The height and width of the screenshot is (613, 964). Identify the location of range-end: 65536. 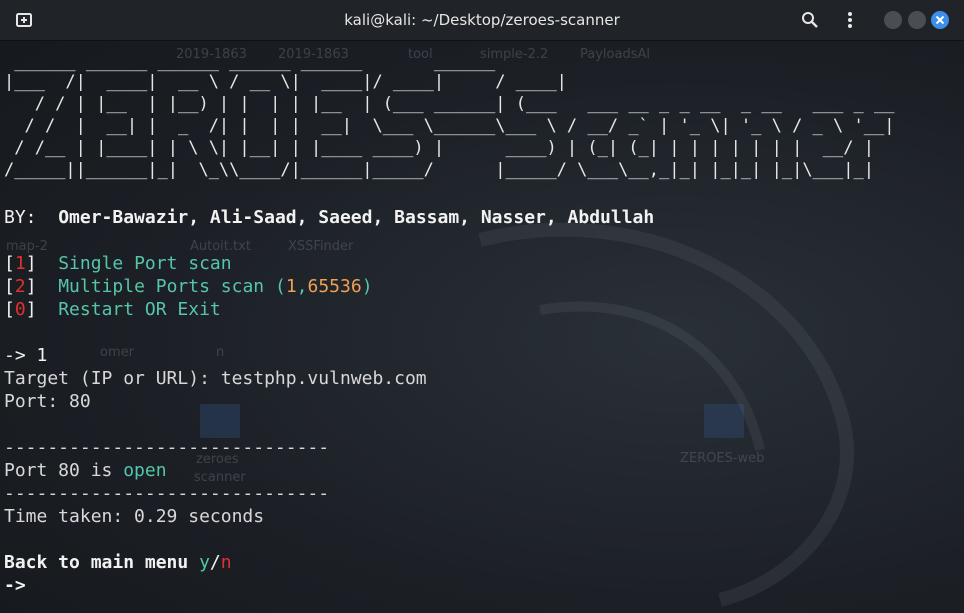
(334, 286).